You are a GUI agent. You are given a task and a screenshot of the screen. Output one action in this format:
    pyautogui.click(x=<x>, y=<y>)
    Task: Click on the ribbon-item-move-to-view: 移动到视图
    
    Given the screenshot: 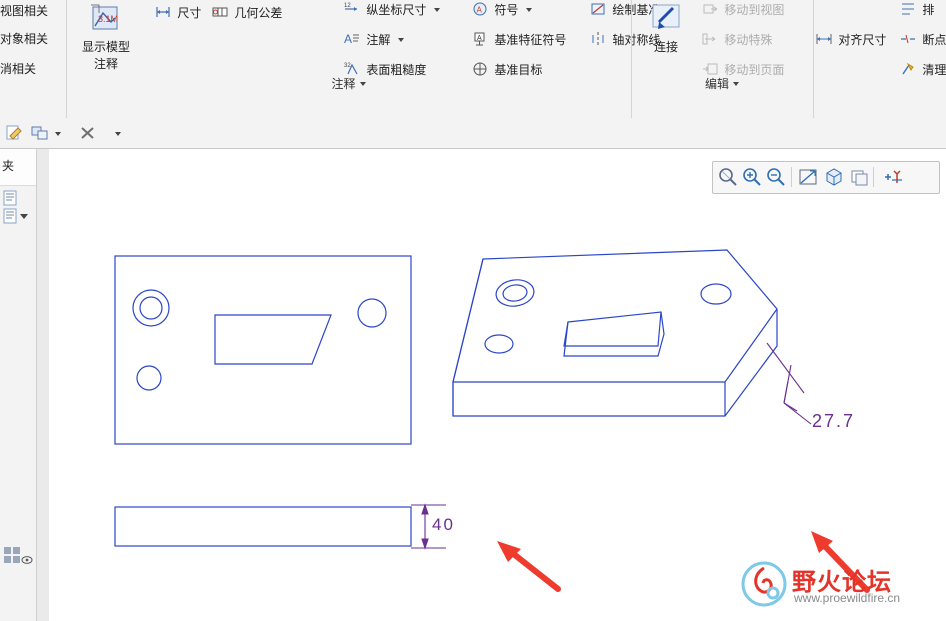 What is the action you would take?
    pyautogui.click(x=743, y=10)
    